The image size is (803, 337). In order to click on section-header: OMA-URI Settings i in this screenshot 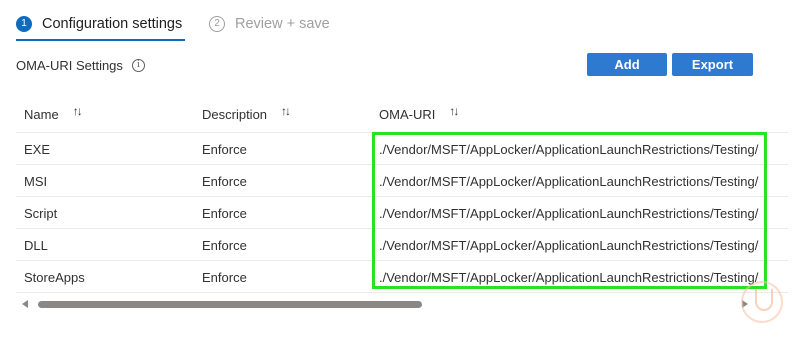, I will do `click(80, 65)`.